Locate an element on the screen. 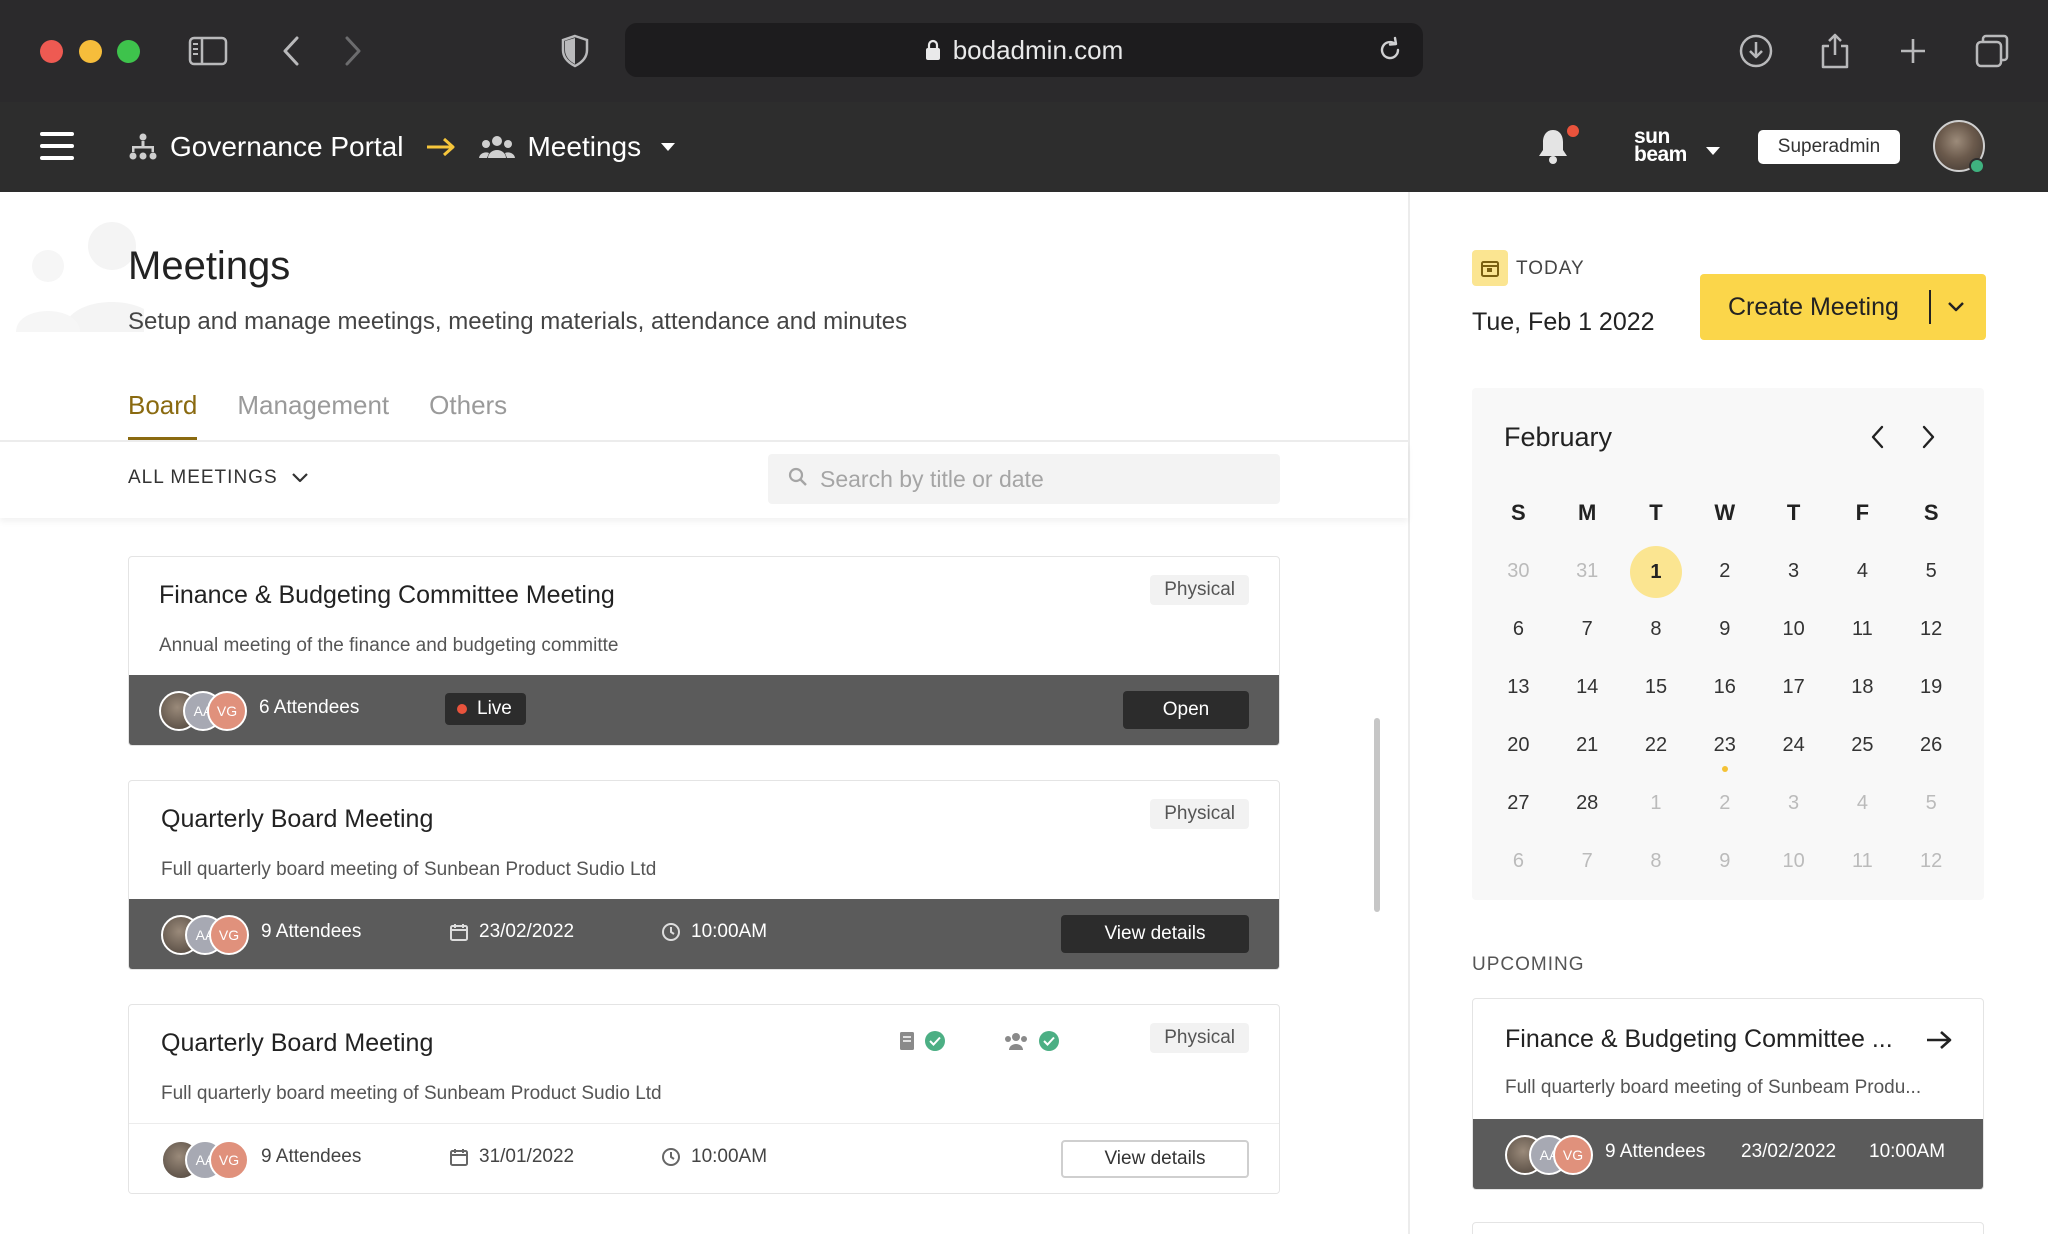 Image resolution: width=2048 pixels, height=1234 pixels. tab-others: Others is located at coordinates (468, 415).